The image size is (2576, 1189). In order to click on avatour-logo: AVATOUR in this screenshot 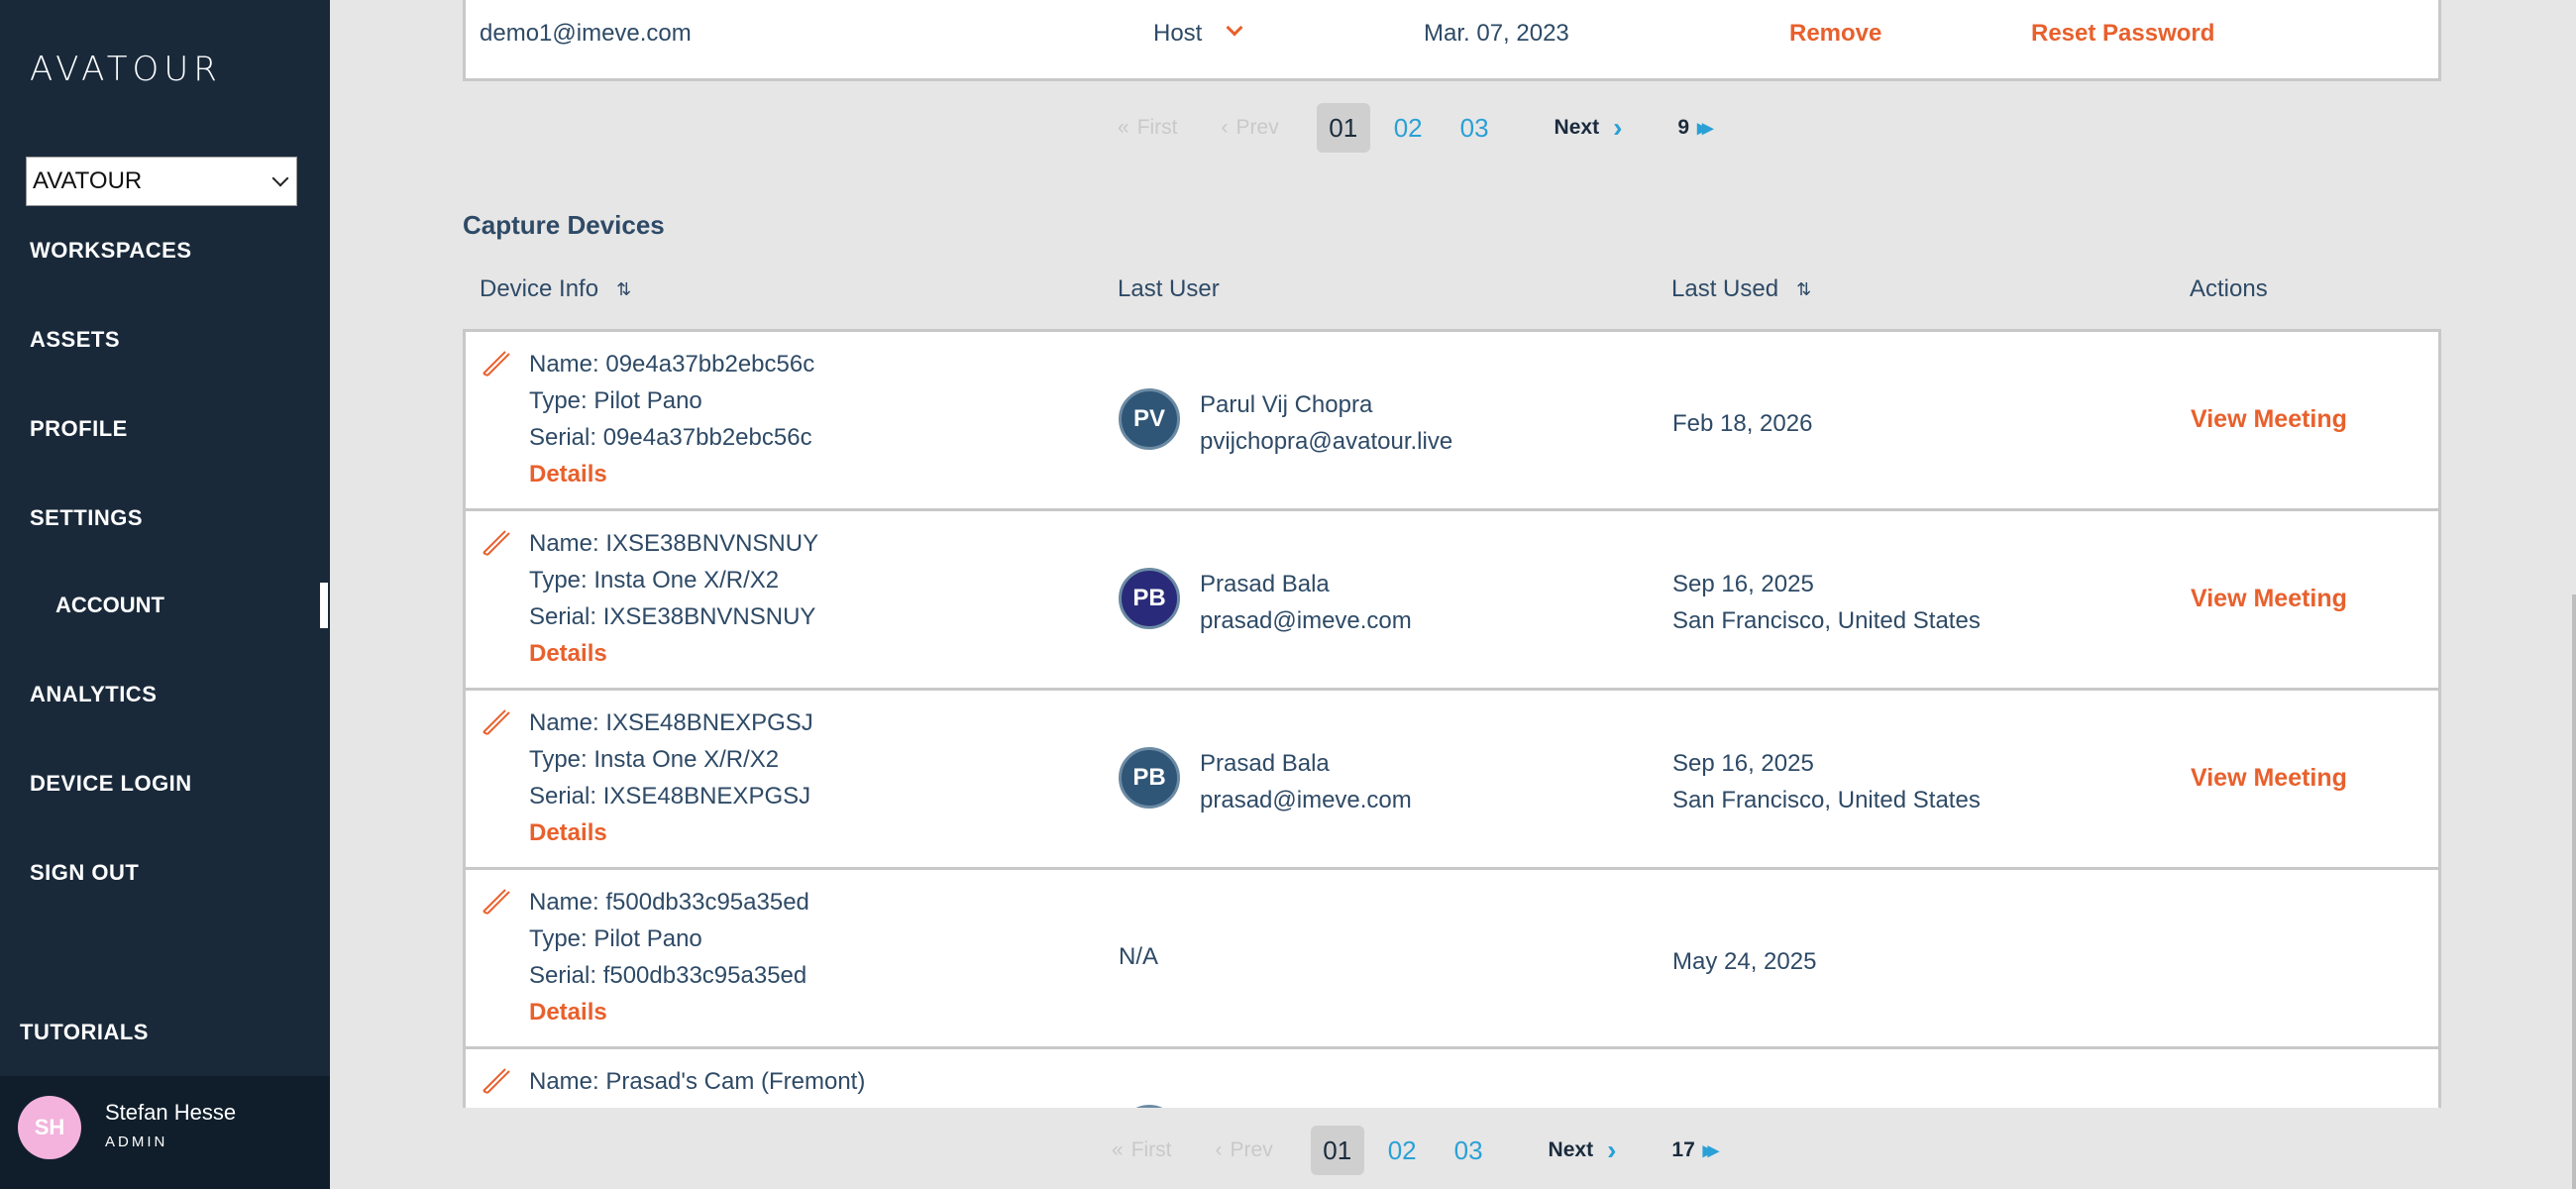, I will do `click(126, 69)`.